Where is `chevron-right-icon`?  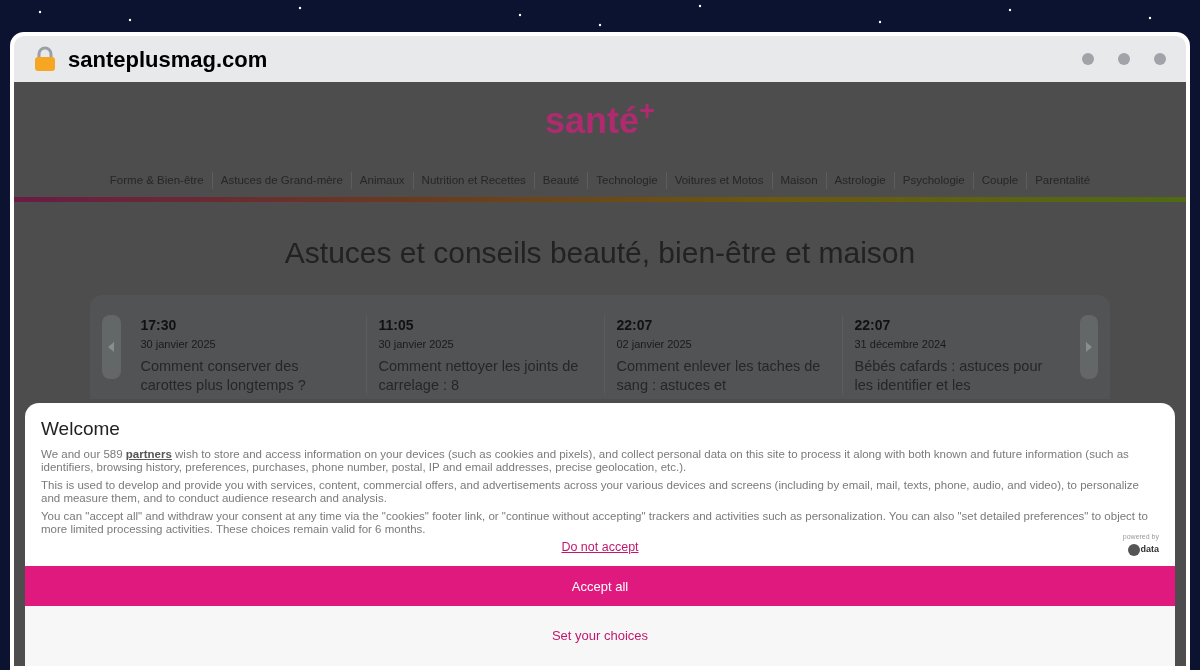 chevron-right-icon is located at coordinates (1088, 347).